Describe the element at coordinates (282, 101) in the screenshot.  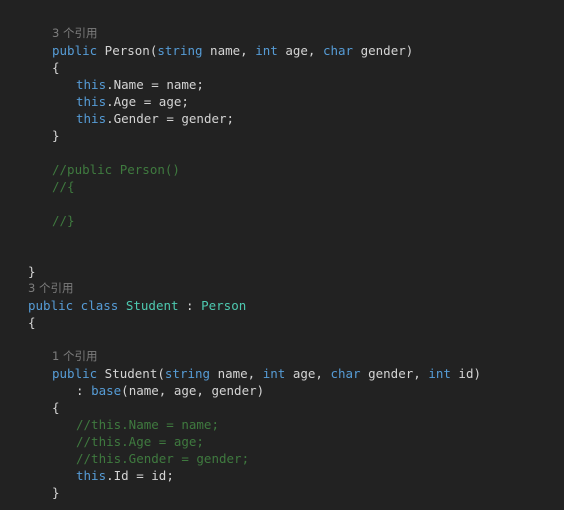
I see `code-line: this.Age = age;` at that location.